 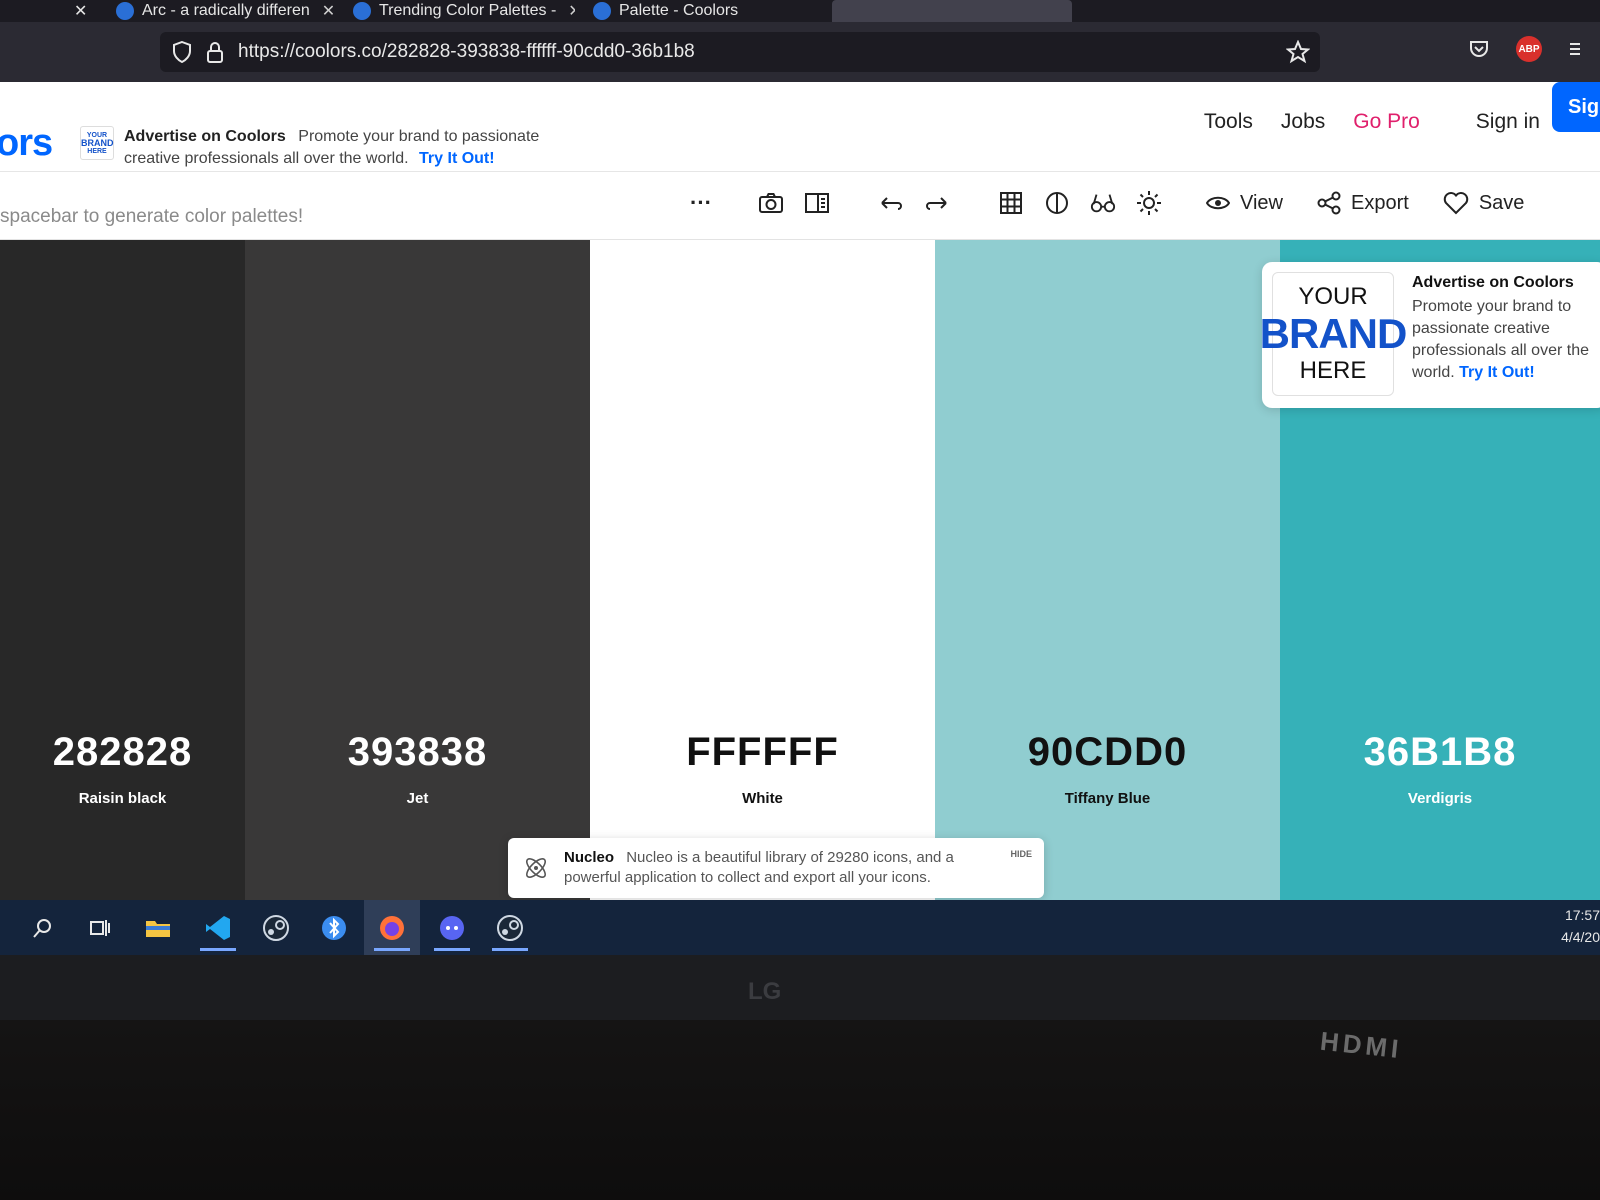 I want to click on color-hex: 393838, so click(x=417, y=752).